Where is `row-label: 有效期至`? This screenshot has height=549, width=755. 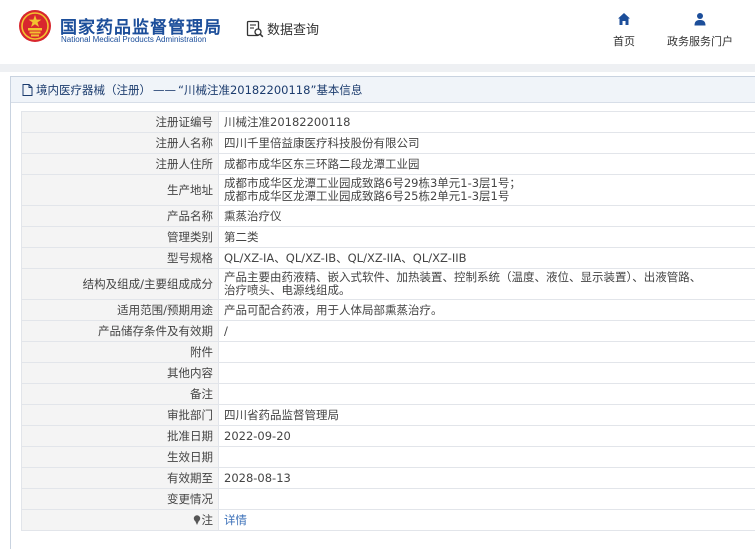 row-label: 有效期至 is located at coordinates (120, 478).